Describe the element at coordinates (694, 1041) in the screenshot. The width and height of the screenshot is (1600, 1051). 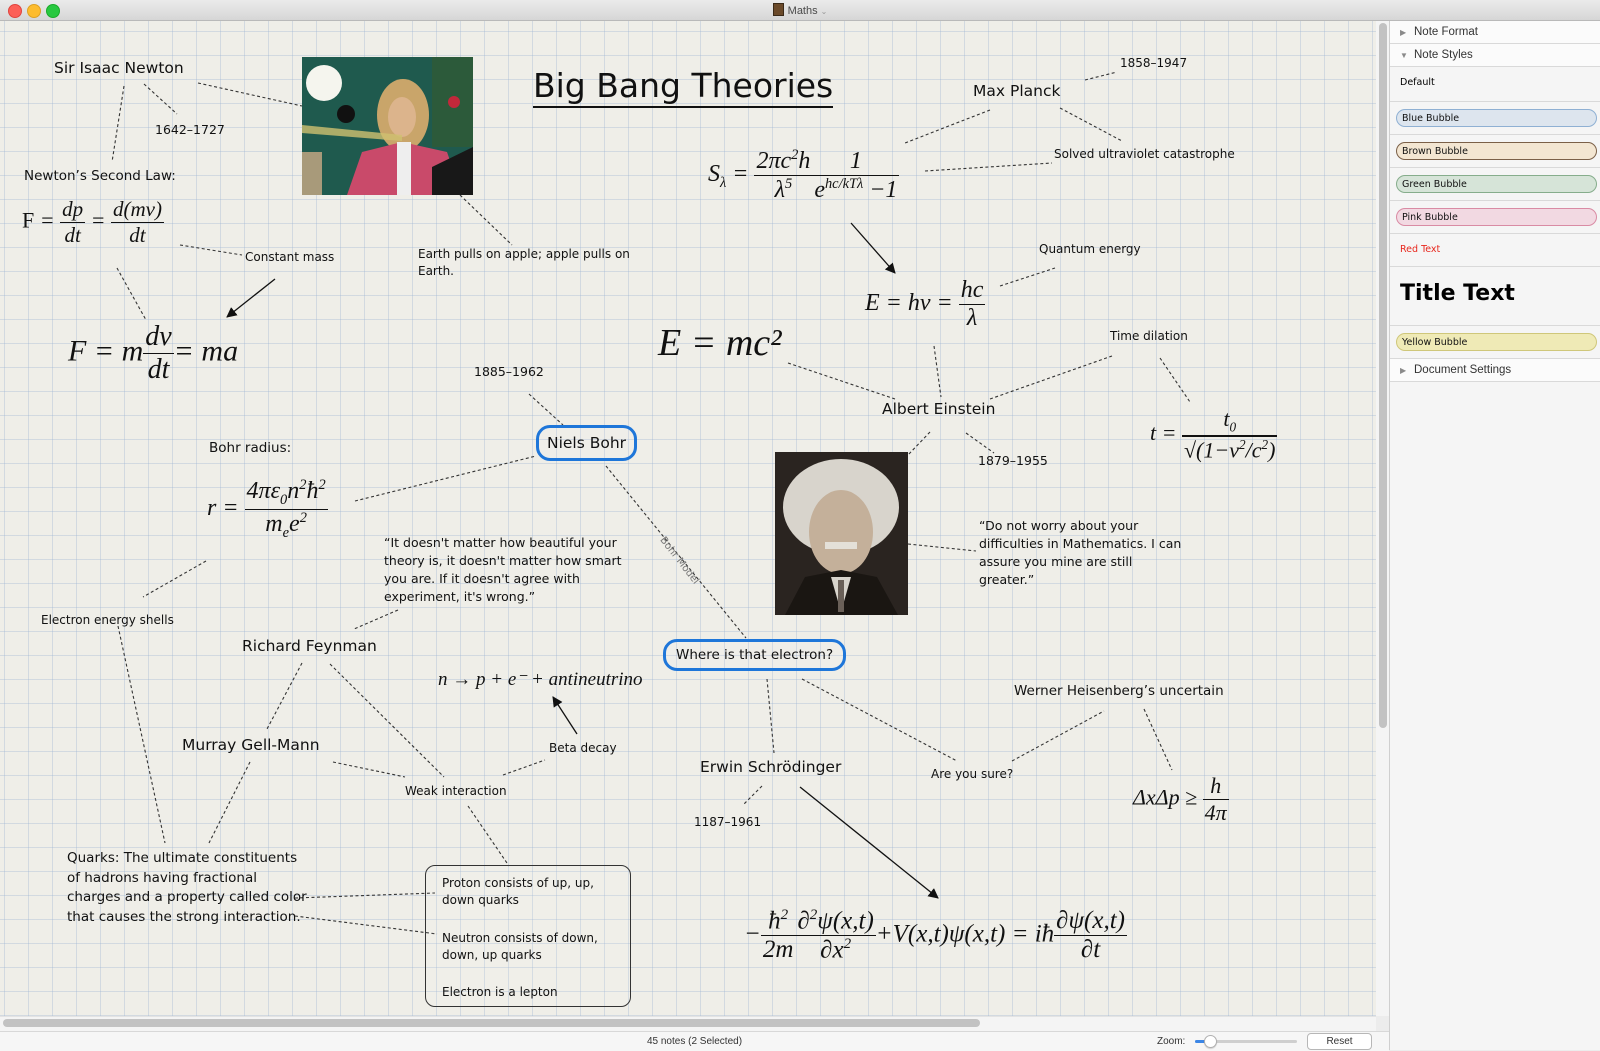
I see `status-bar: 45 notes (2 Selected) Zoom: Reset` at that location.